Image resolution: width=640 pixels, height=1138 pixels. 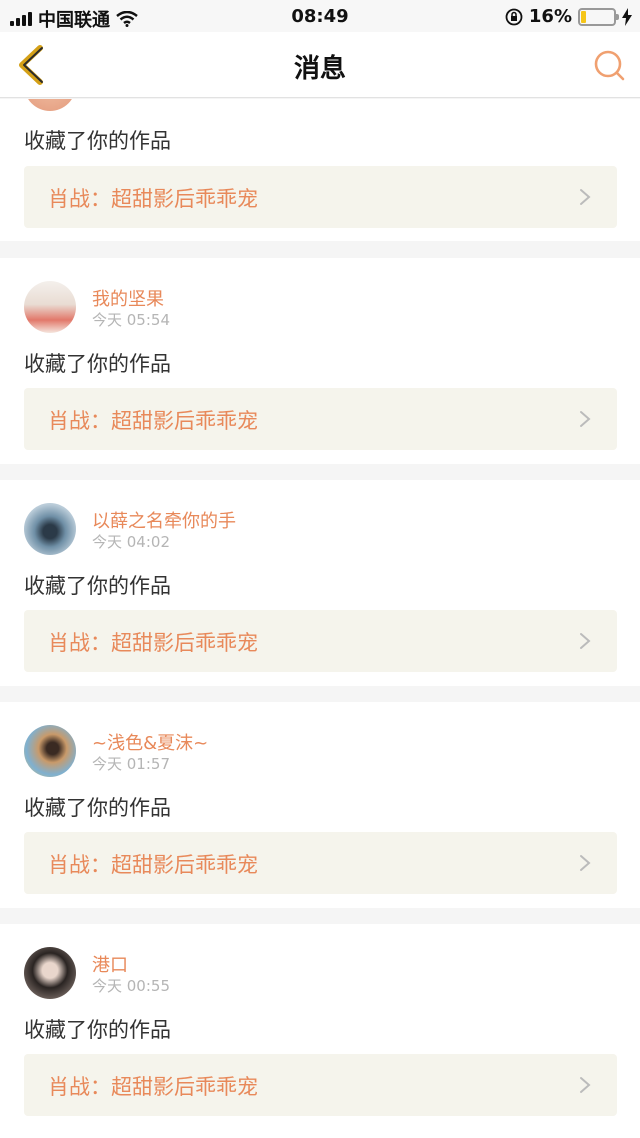 I want to click on page-title: 消息, so click(x=319, y=69).